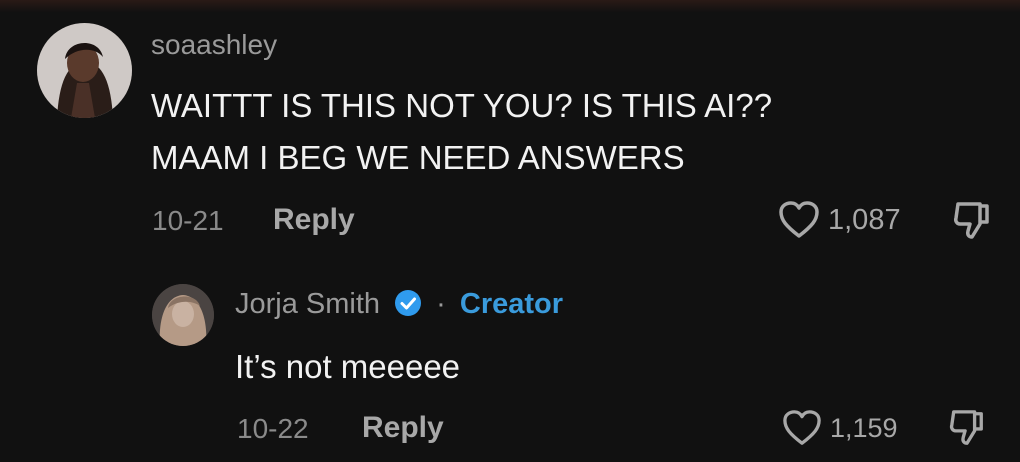  Describe the element at coordinates (408, 303) in the screenshot. I see `verified-badge-icon` at that location.